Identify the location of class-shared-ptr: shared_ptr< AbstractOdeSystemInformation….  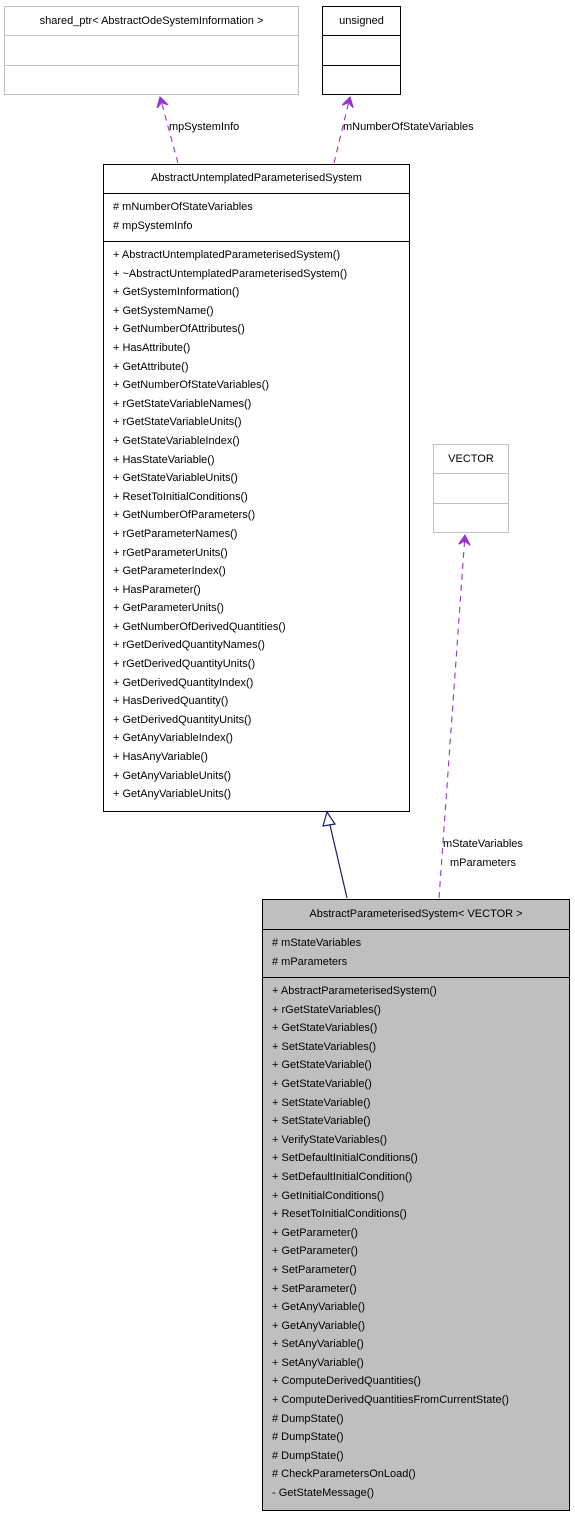
(151, 50).